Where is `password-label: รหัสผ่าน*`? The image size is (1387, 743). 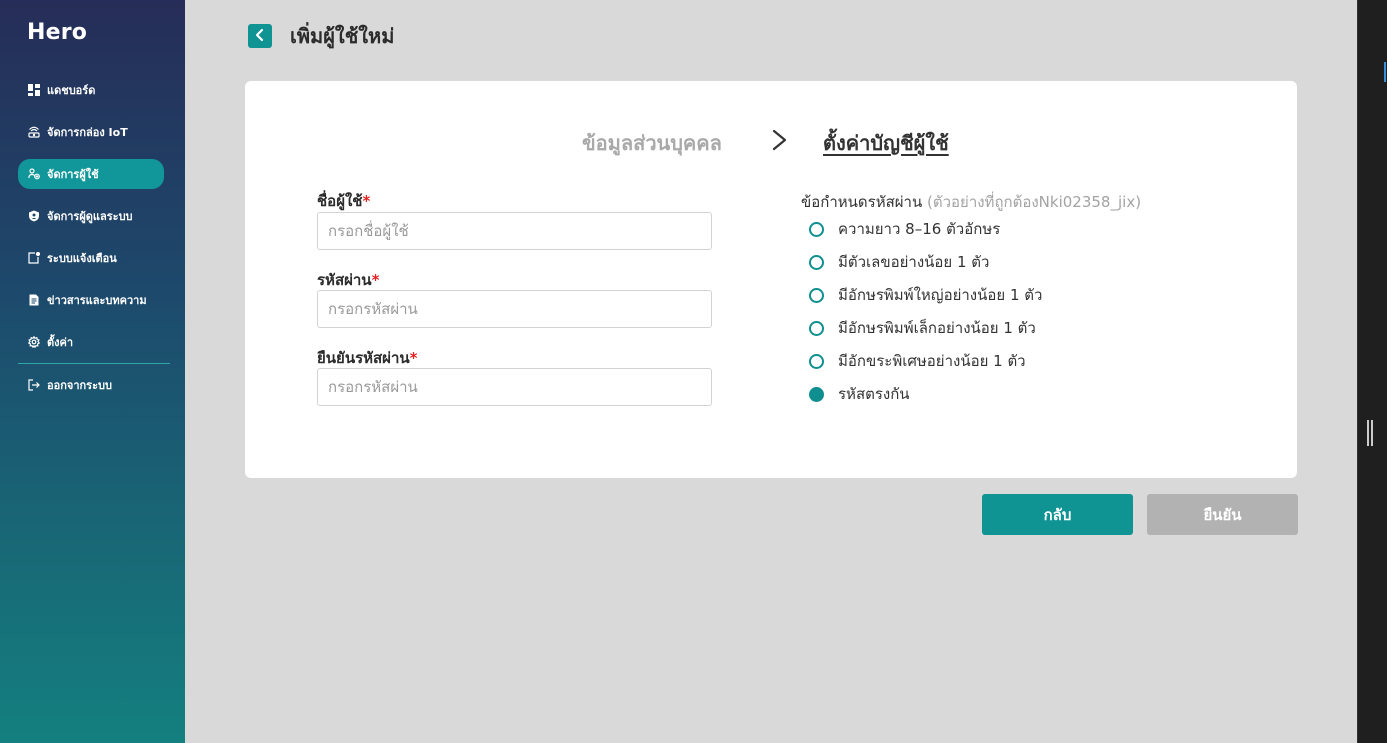
password-label: รหัสผ่าน* is located at coordinates (348, 280).